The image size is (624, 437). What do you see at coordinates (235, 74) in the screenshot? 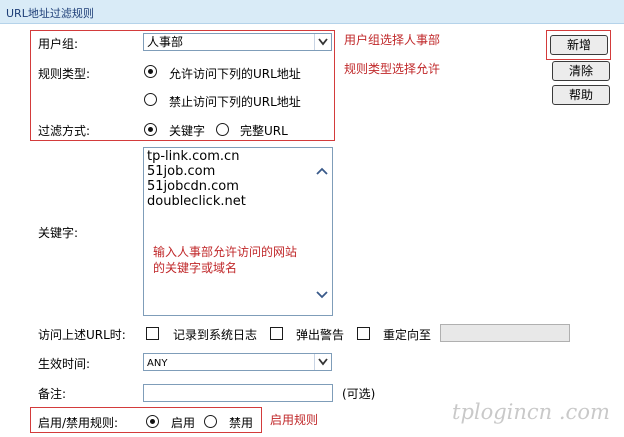
I see `rule-type-allow-label: 允许访问下列的URL地址` at bounding box center [235, 74].